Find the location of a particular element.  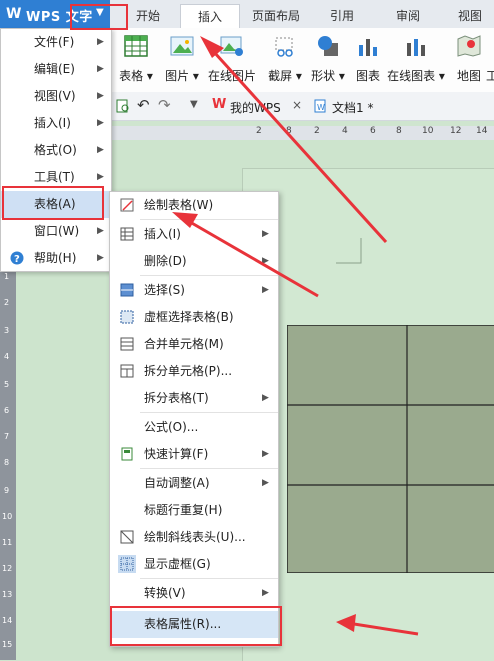

chart-button: 图表 is located at coordinates (368, 60).